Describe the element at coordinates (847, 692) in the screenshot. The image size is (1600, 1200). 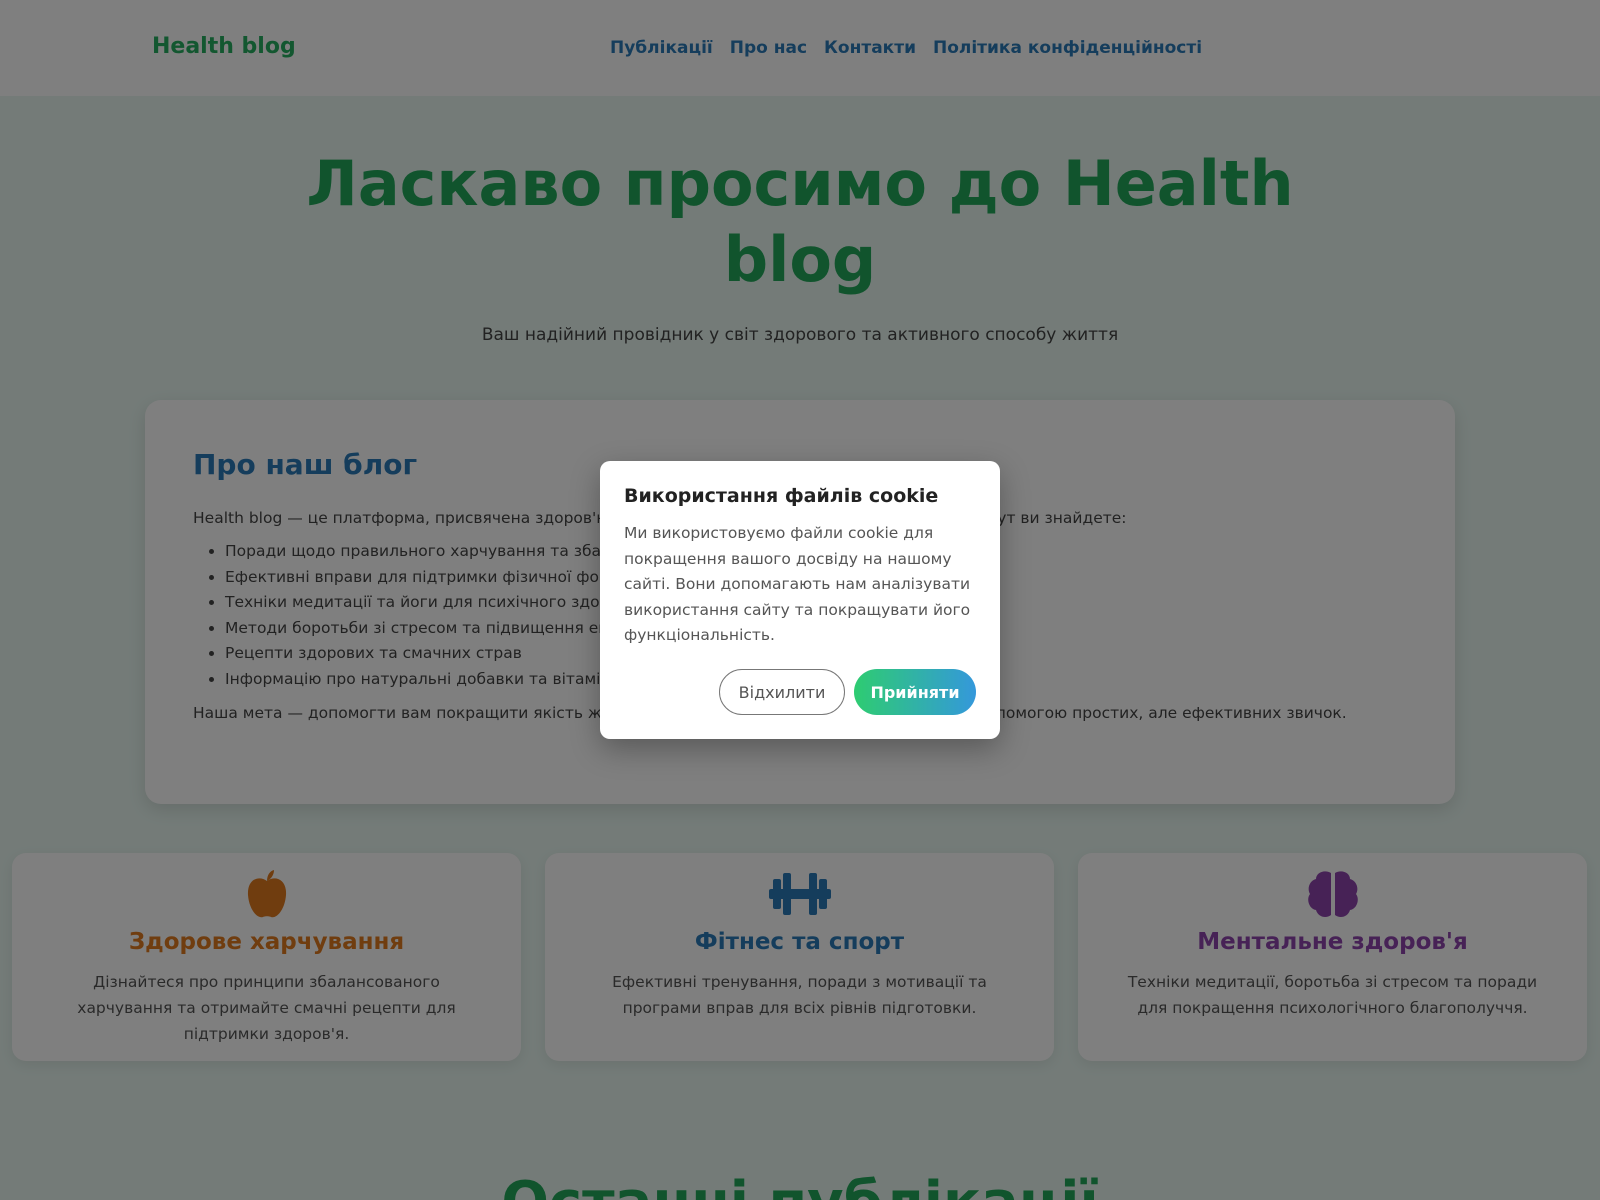
I see `cookie-actions: Відхилити Прийняти` at that location.